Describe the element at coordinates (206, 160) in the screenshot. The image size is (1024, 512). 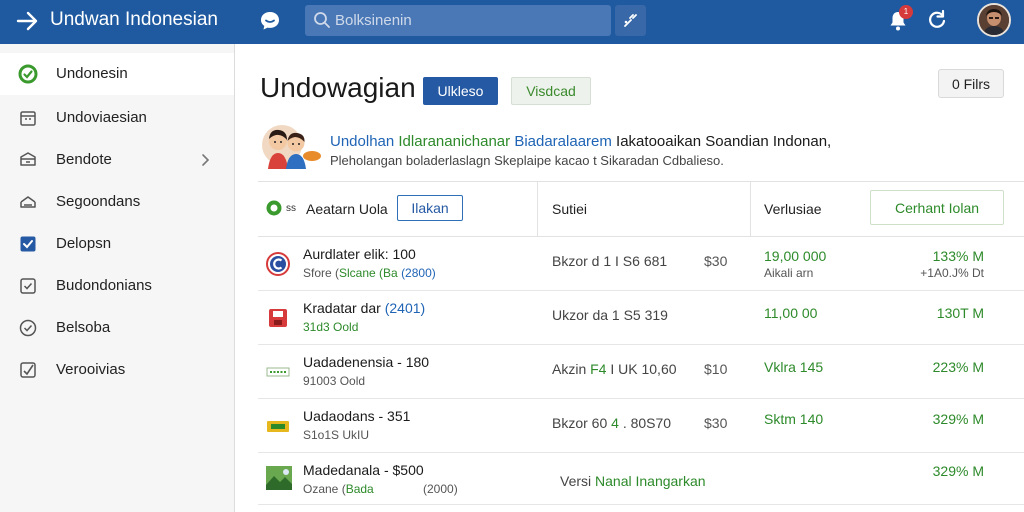
I see `chevron-right-icon` at that location.